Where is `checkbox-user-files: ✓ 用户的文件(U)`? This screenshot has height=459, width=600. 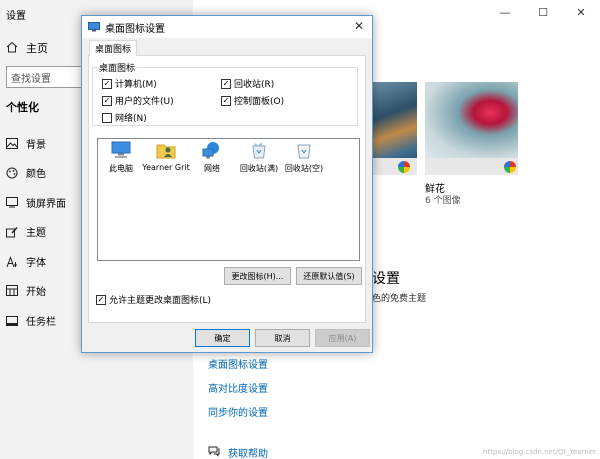 checkbox-user-files: ✓ 用户的文件(U) is located at coordinates (138, 100).